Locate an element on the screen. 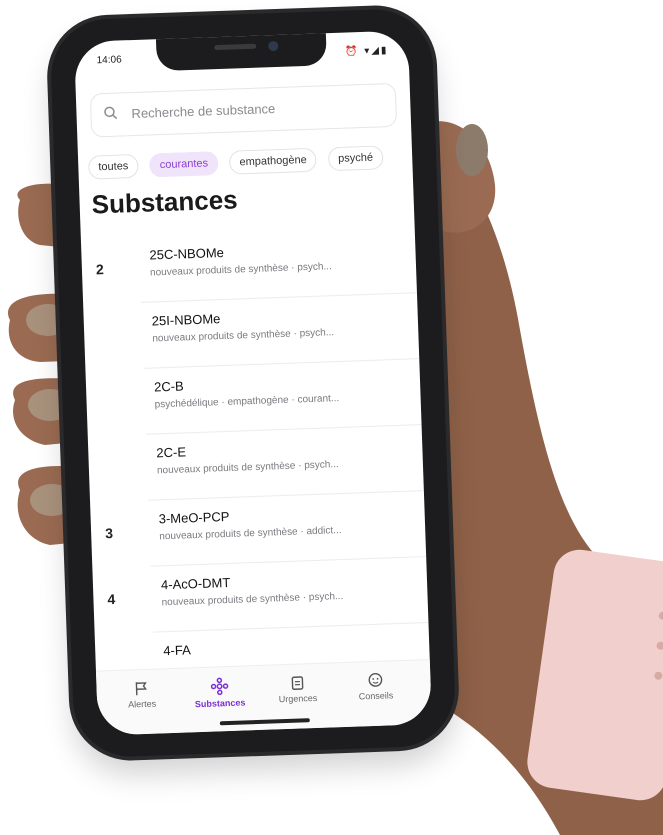 Image resolution: width=663 pixels, height=835 pixels. substance-name: 25C-NBOMe is located at coordinates (187, 253).